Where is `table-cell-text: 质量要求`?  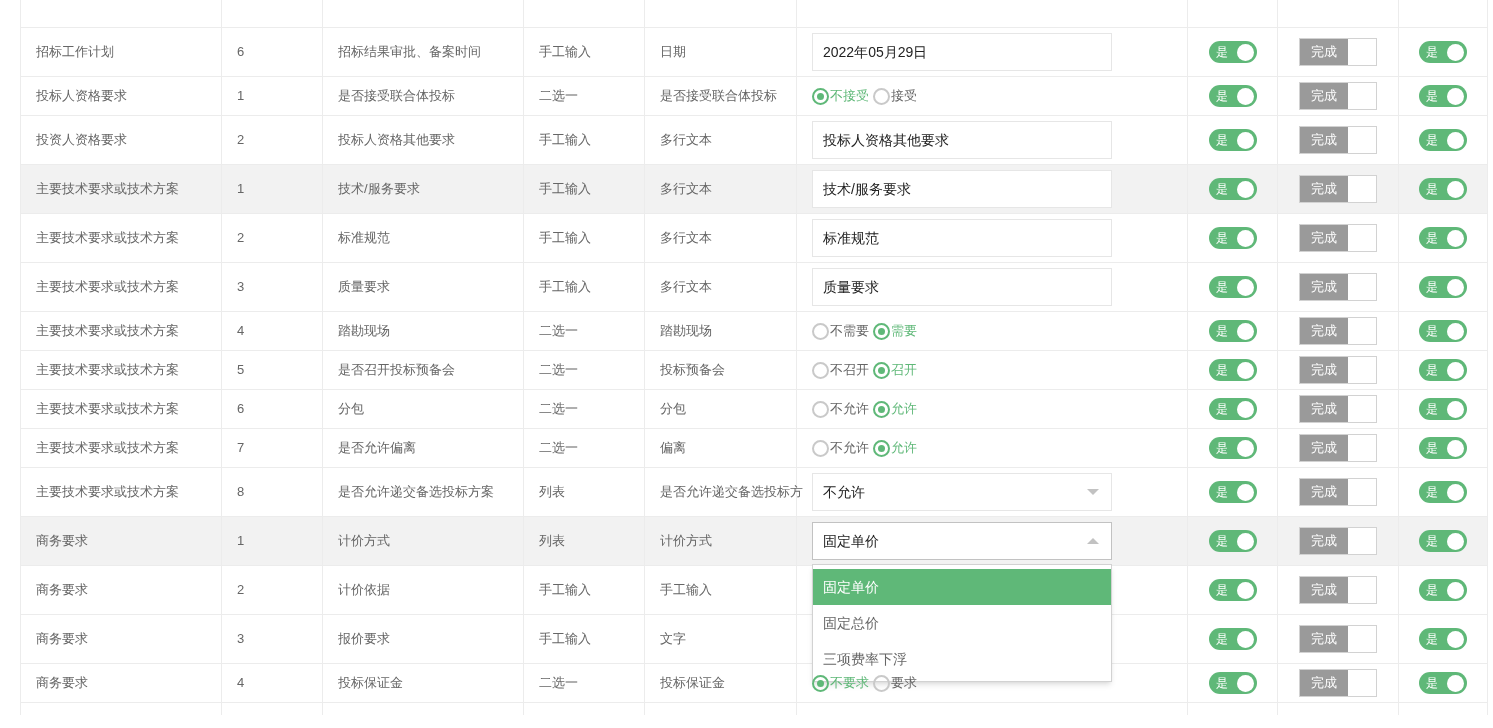 table-cell-text: 质量要求 is located at coordinates (364, 287).